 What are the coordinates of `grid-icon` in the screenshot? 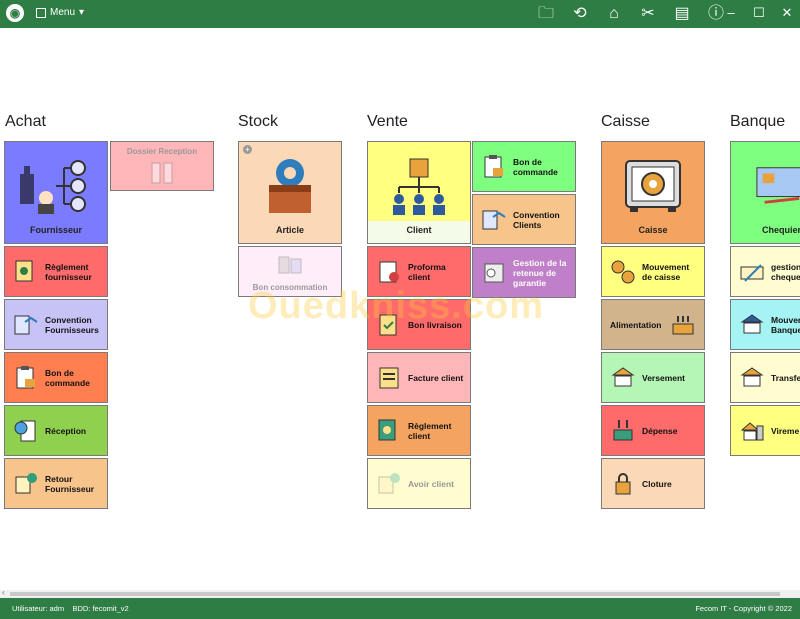 It's located at (41, 12).